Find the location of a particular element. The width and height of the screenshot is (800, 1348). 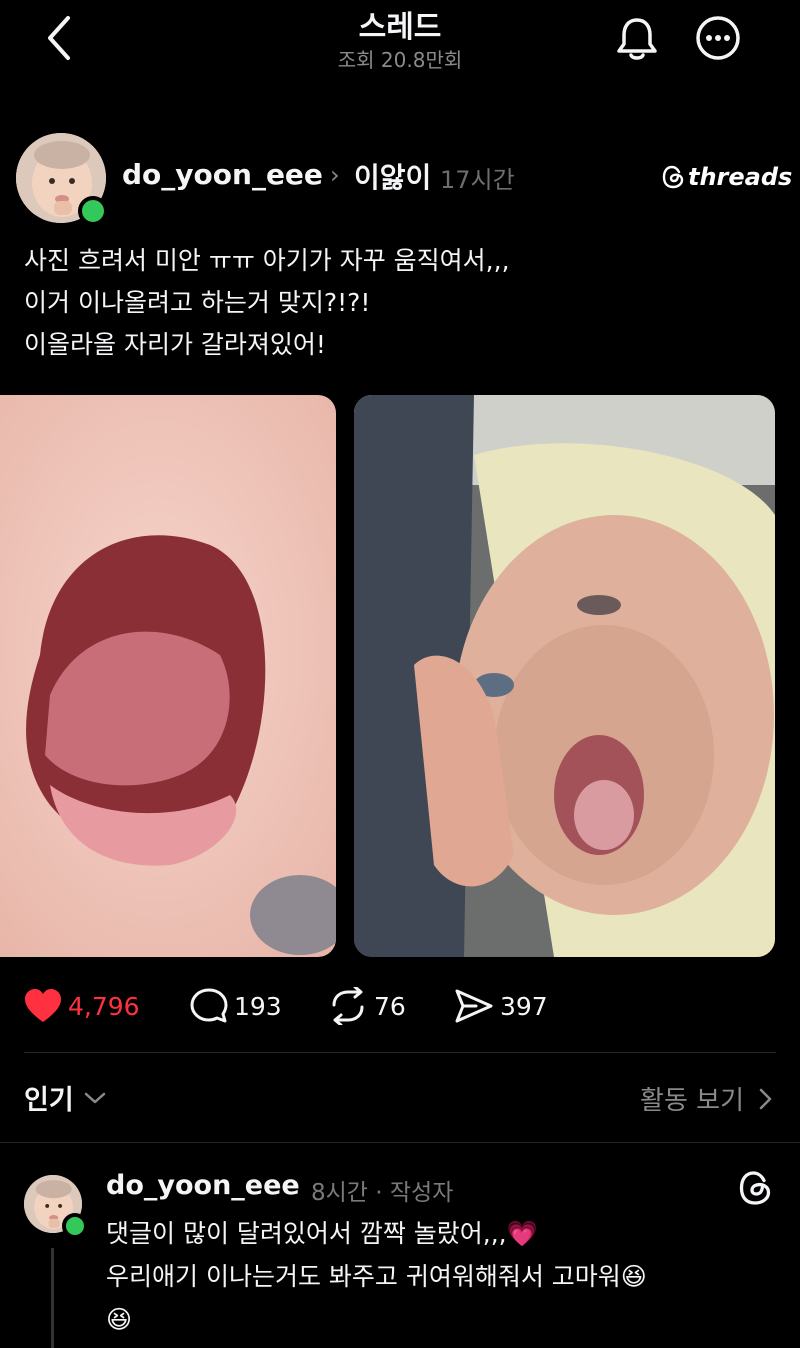

share-count: 397 is located at coordinates (524, 1006).